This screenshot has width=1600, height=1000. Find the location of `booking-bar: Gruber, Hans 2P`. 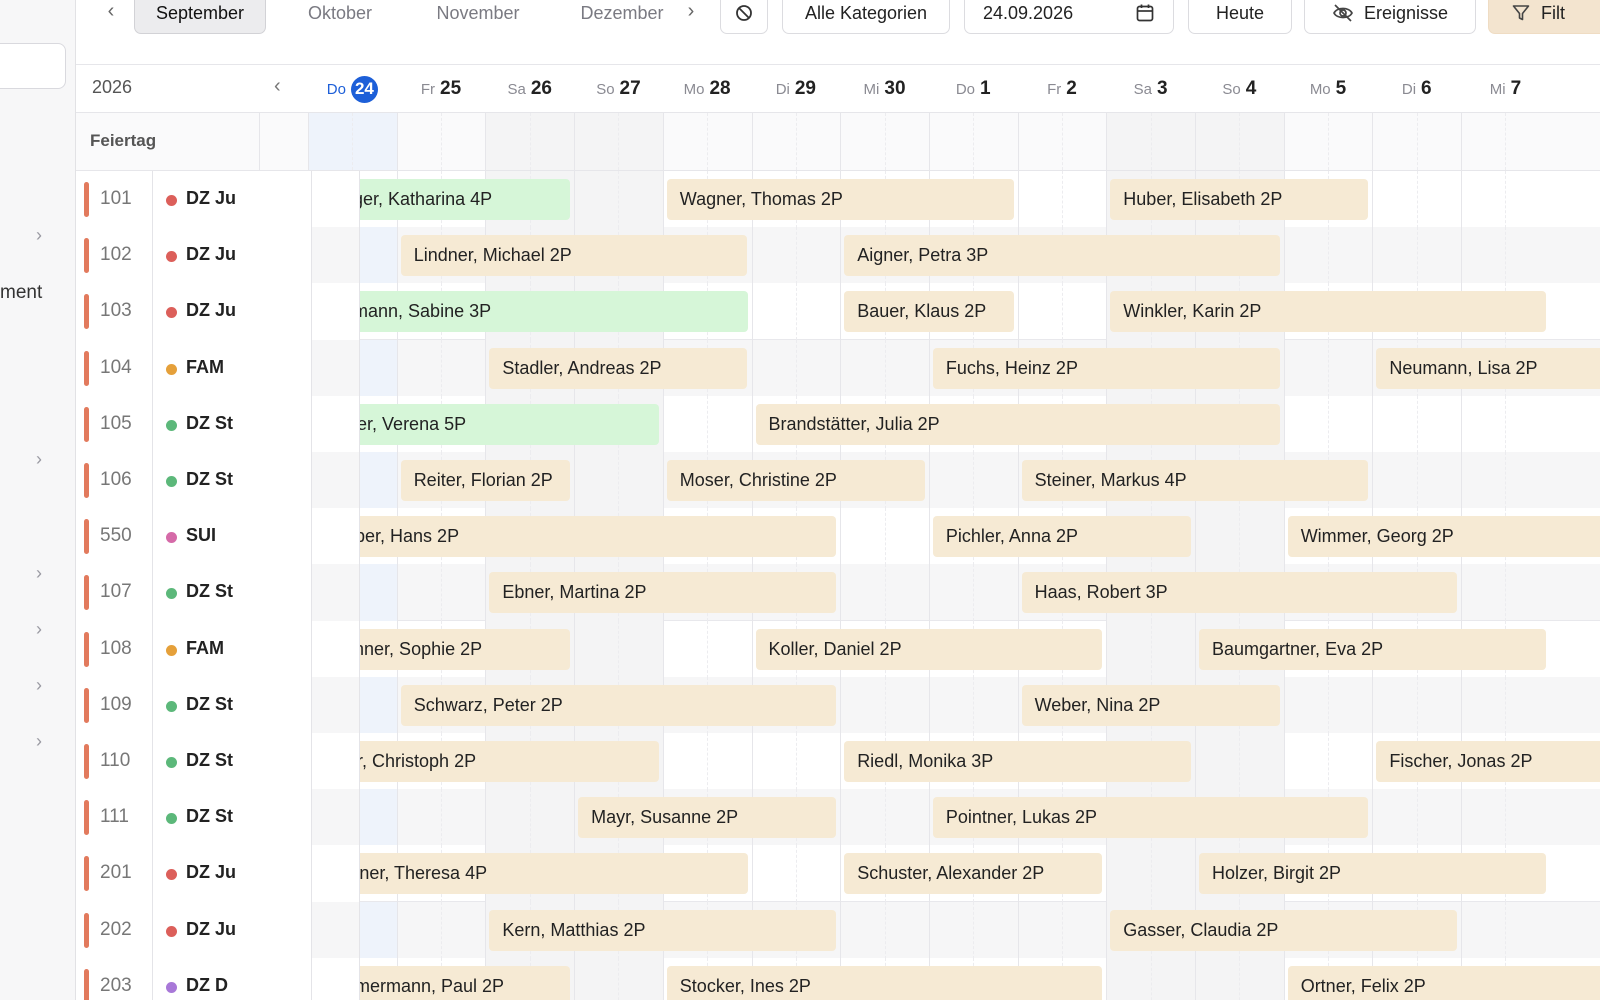

booking-bar: Gruber, Hans 2P is located at coordinates (574, 537).